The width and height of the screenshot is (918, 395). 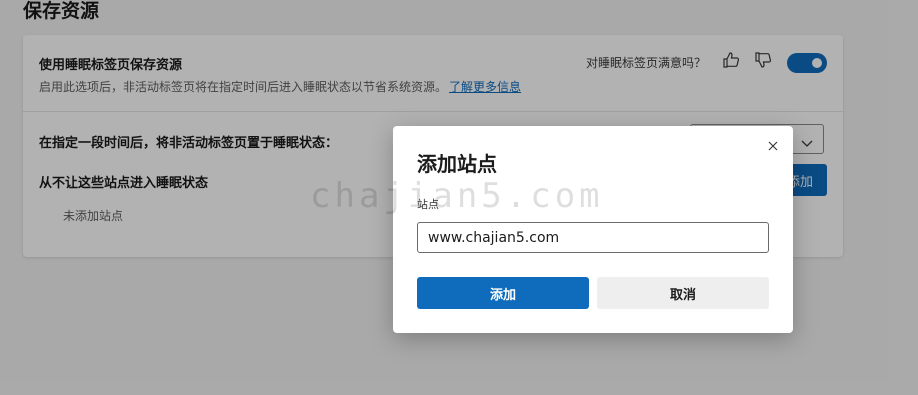 What do you see at coordinates (457, 164) in the screenshot?
I see `dialog-title: 添加站点` at bounding box center [457, 164].